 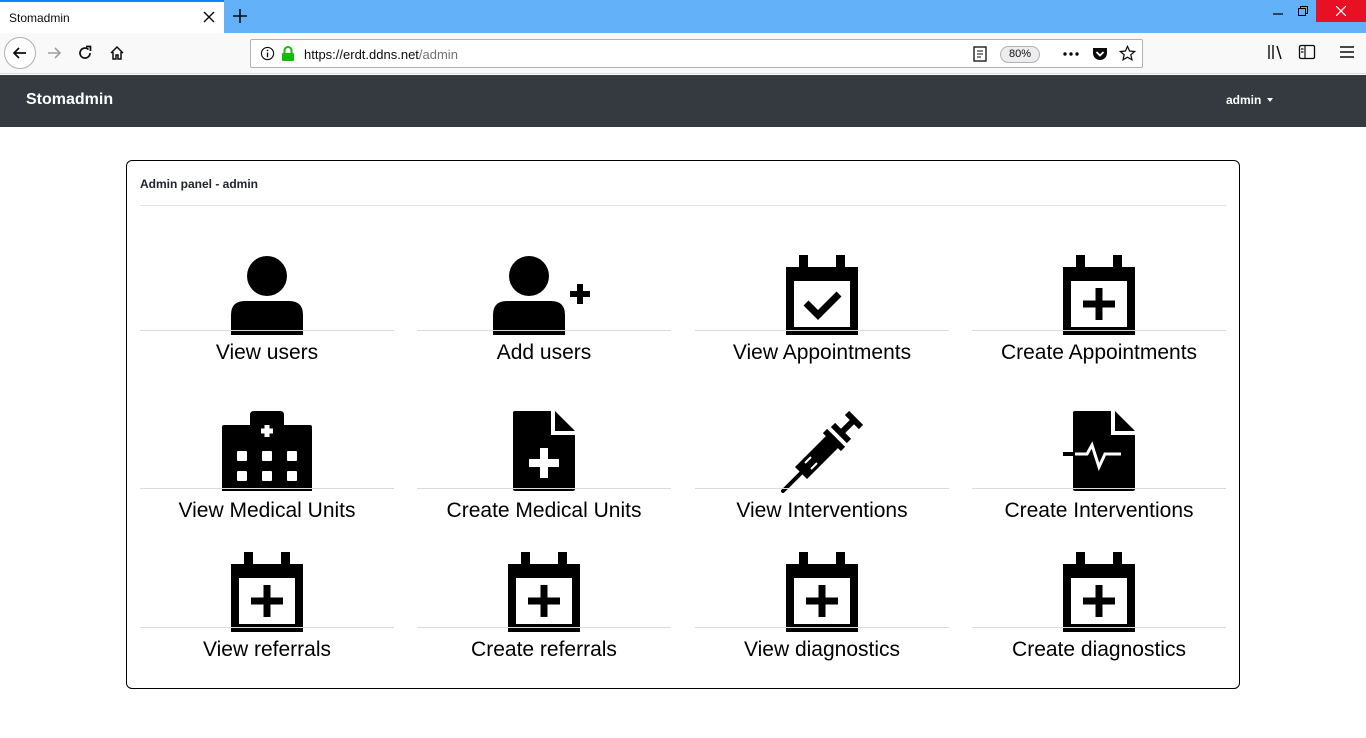 I want to click on reload-icon, so click(x=85, y=52).